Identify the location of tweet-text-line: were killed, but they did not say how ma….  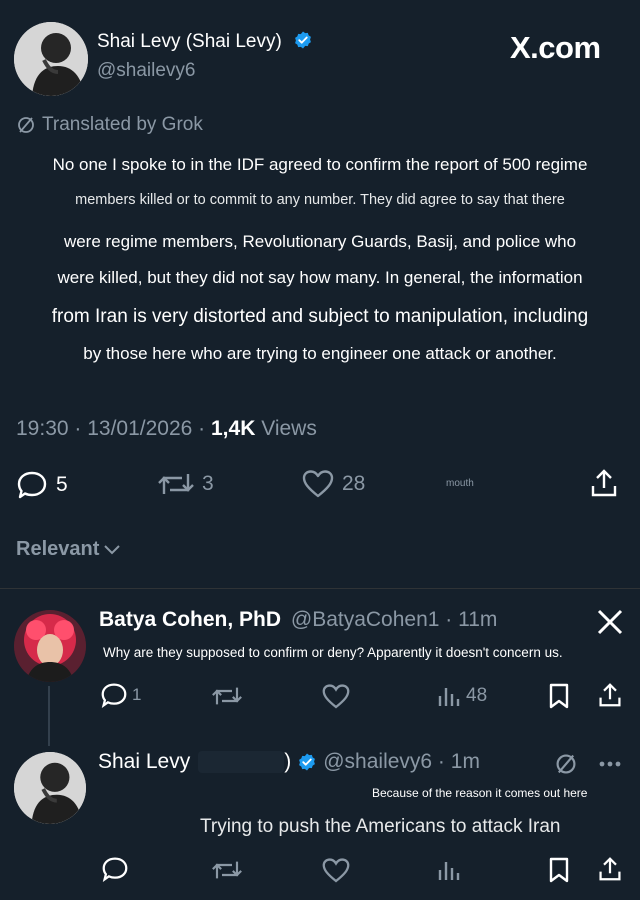
(320, 277).